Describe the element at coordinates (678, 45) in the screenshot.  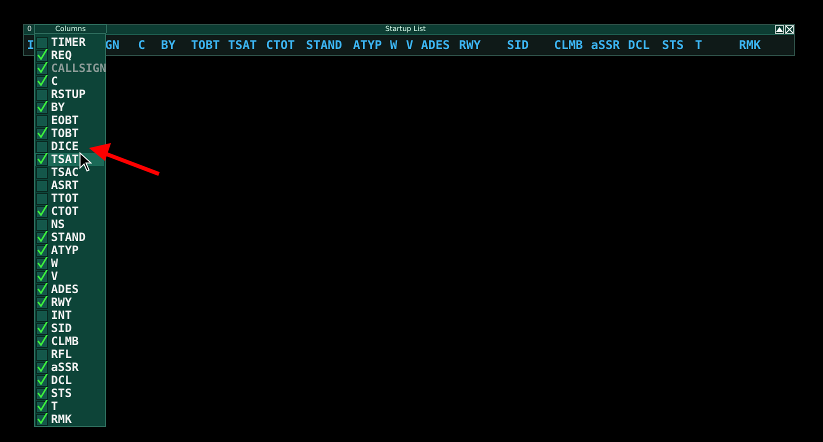
I see `column-header: STS` at that location.